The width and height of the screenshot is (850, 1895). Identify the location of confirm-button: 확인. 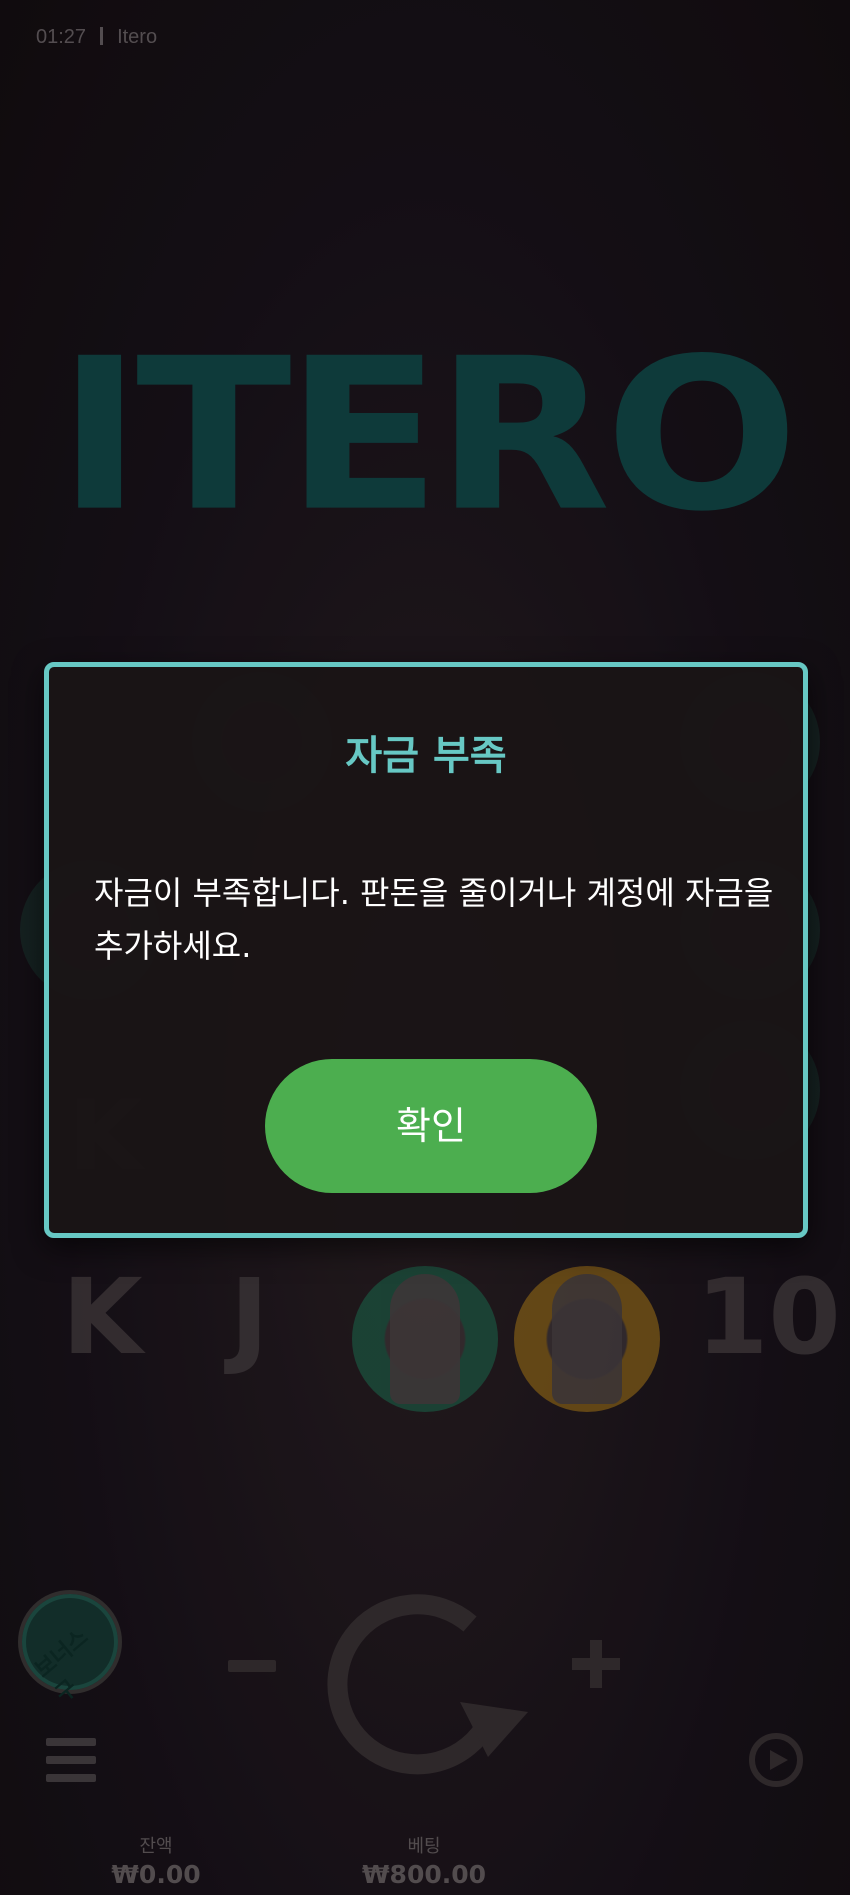
(431, 1126).